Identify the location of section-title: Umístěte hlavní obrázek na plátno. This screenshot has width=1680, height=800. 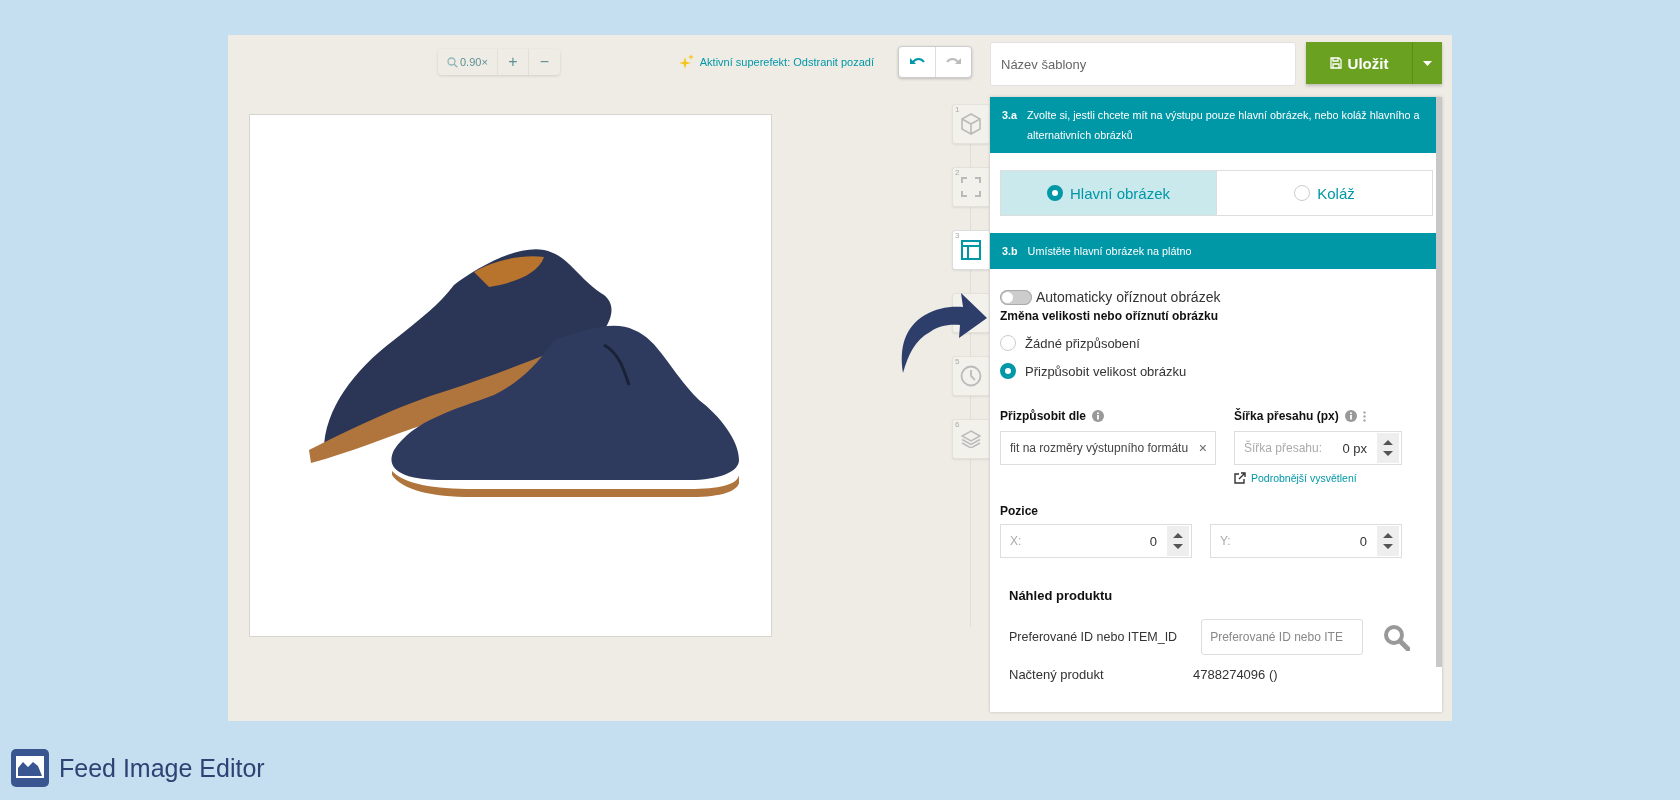
(1109, 251).